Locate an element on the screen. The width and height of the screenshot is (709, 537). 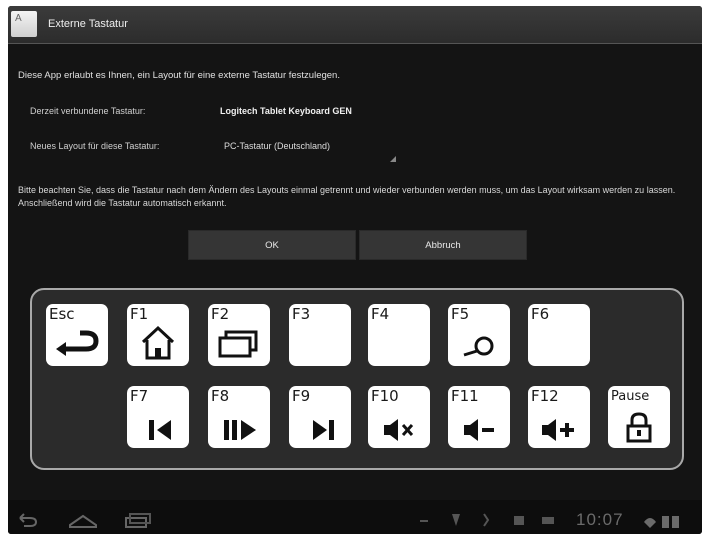
f9-key: F9 is located at coordinates (320, 417).